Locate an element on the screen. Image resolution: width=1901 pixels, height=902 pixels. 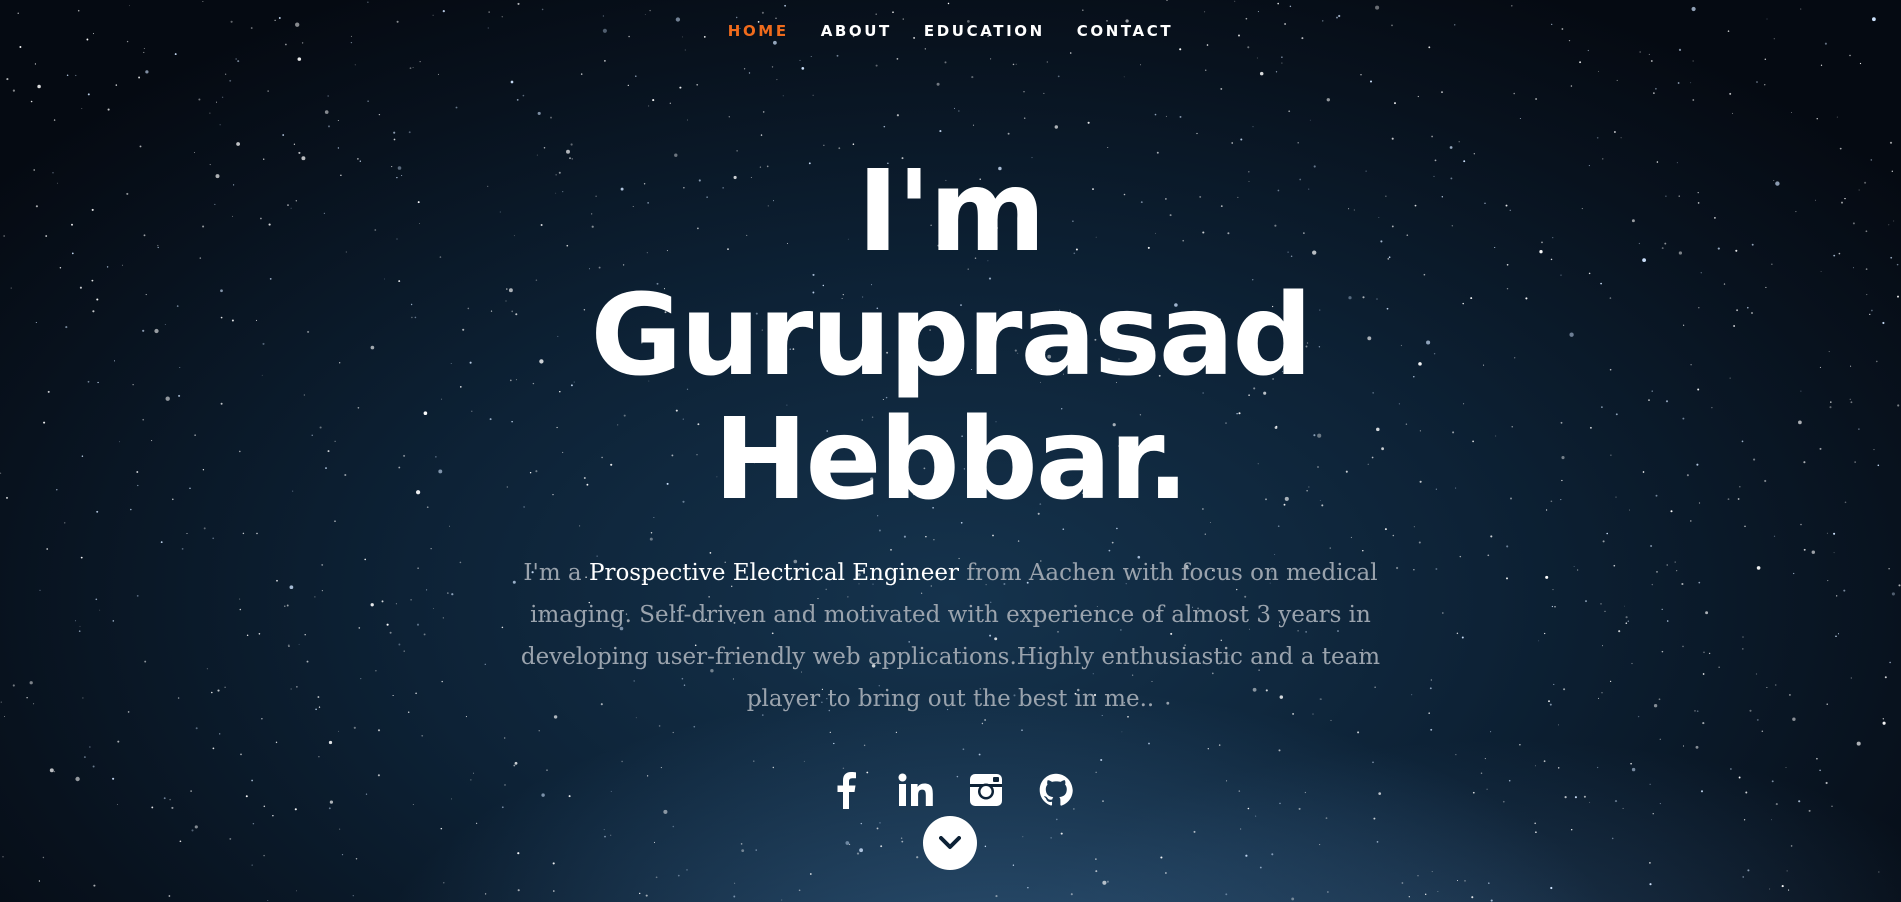
intro-highlight: Prospective Electrical Engineer is located at coordinates (774, 573).